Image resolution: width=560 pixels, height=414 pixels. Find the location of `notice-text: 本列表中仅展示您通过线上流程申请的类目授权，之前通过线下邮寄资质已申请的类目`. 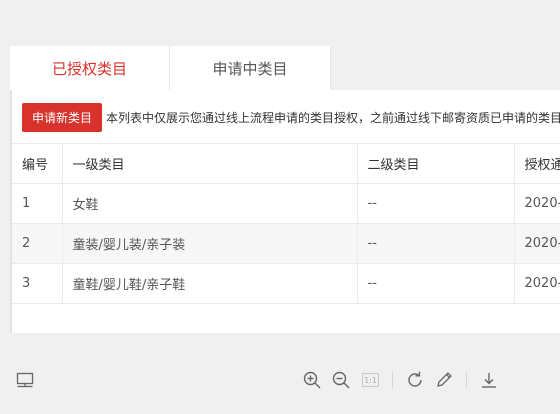

notice-text: 本列表中仅展示您通过线上流程申请的类目授权，之前通过线下邮寄资质已申请的类目 is located at coordinates (333, 117).